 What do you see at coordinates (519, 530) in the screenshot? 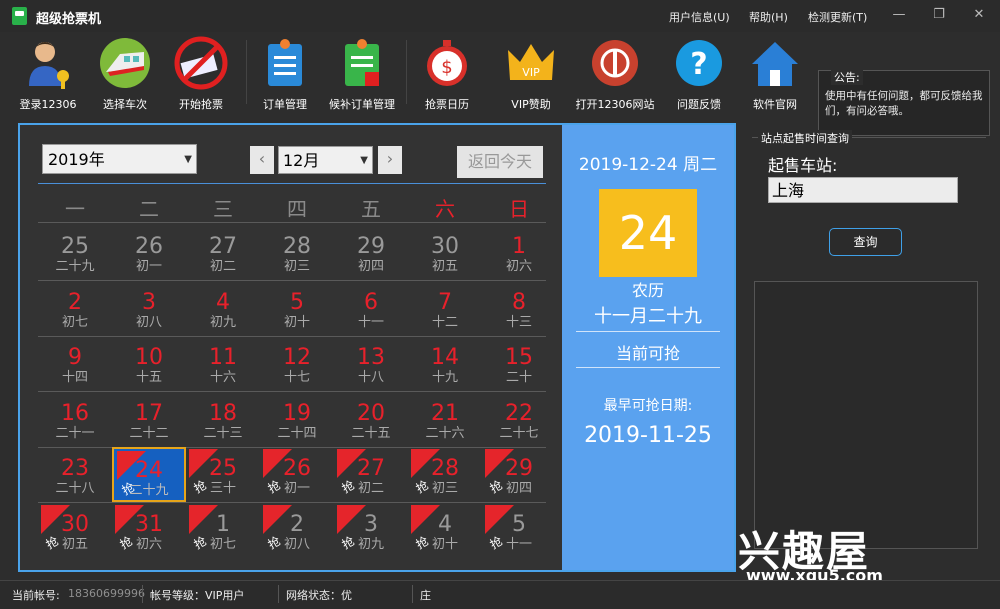
I see `calendar-day-cell: 抢 5 十一` at bounding box center [519, 530].